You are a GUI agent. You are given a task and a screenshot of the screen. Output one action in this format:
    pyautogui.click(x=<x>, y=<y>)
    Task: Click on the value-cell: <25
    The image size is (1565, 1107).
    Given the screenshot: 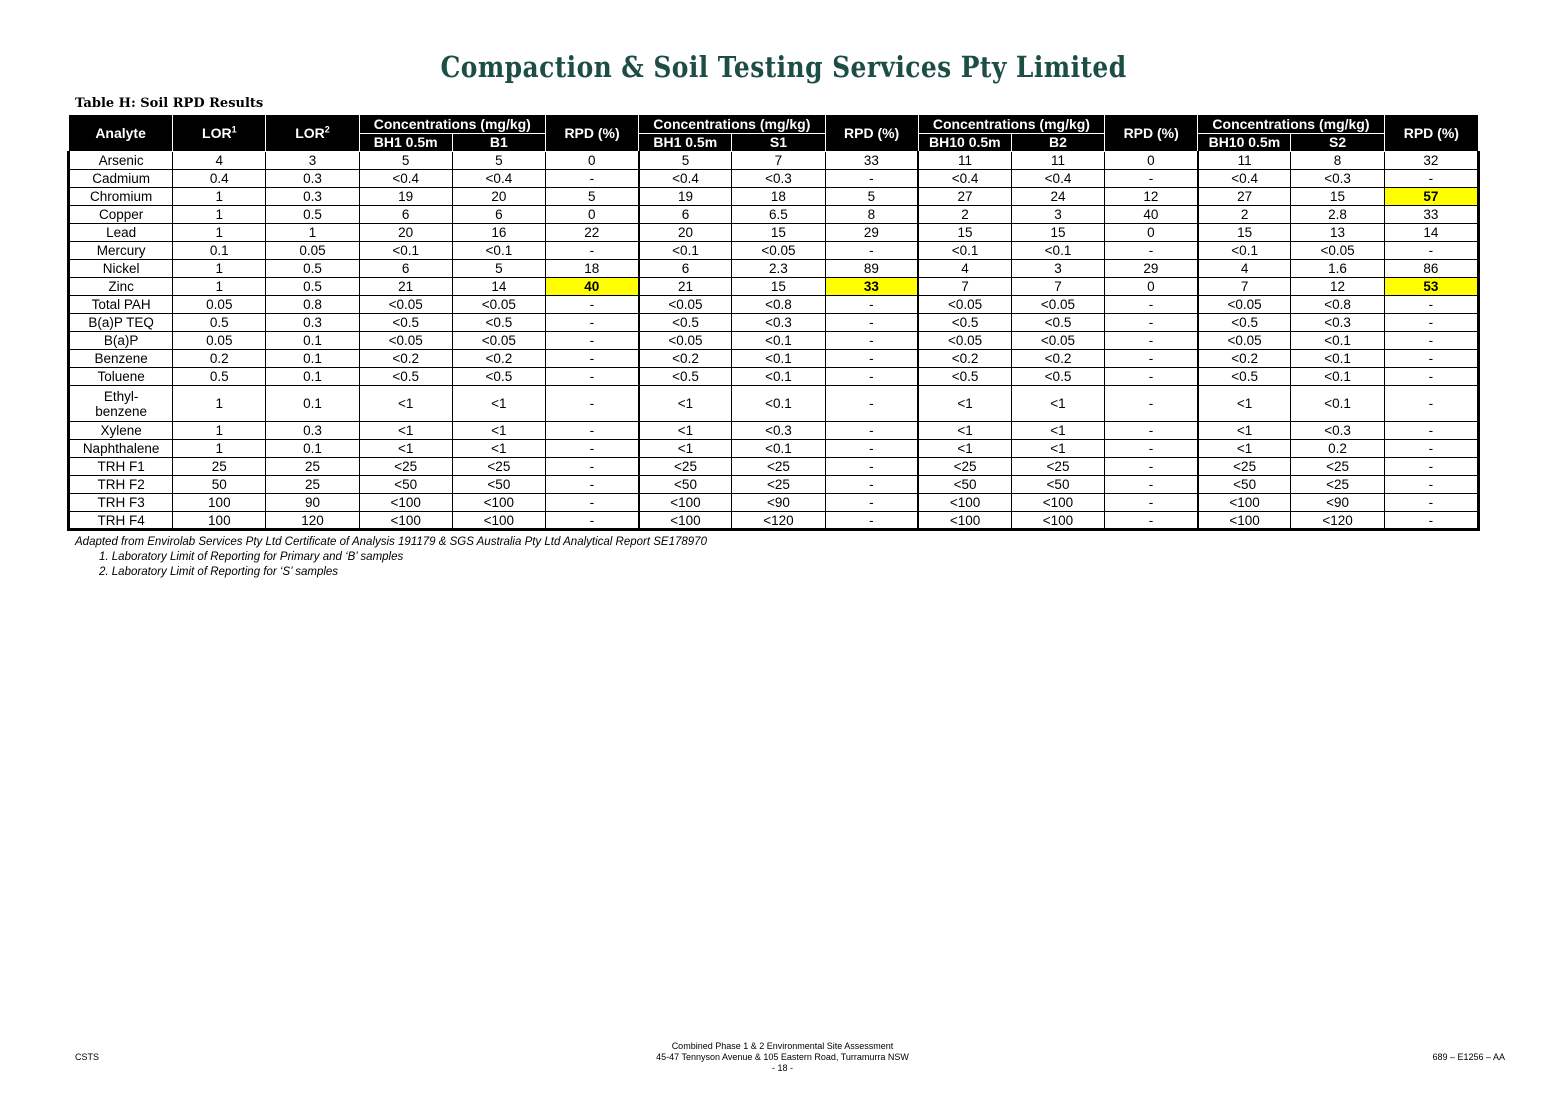 What is the action you would take?
    pyautogui.click(x=498, y=466)
    